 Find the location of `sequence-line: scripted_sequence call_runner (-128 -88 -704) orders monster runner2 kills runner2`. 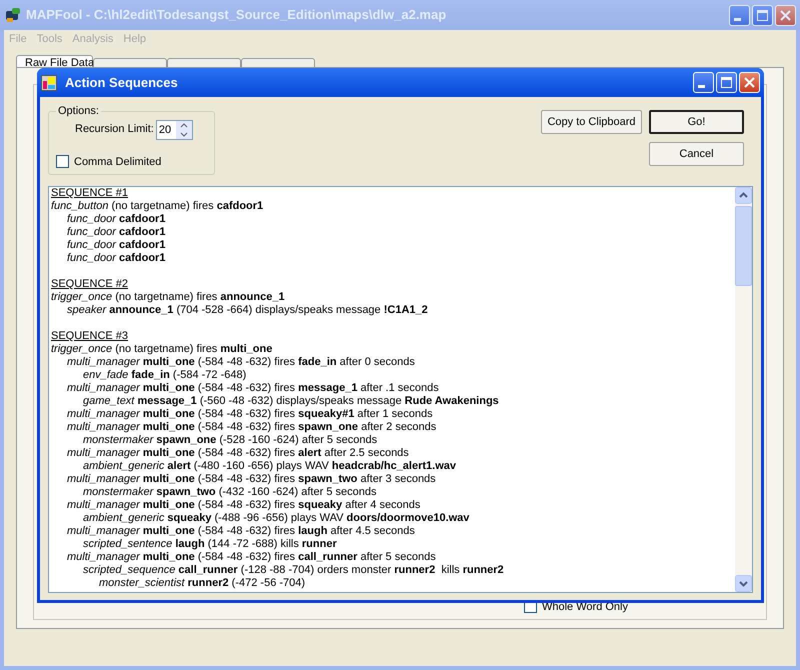

sequence-line: scripted_sequence call_runner (-128 -88 -704) orders monster runner2 kills runner2 is located at coordinates (293, 570).